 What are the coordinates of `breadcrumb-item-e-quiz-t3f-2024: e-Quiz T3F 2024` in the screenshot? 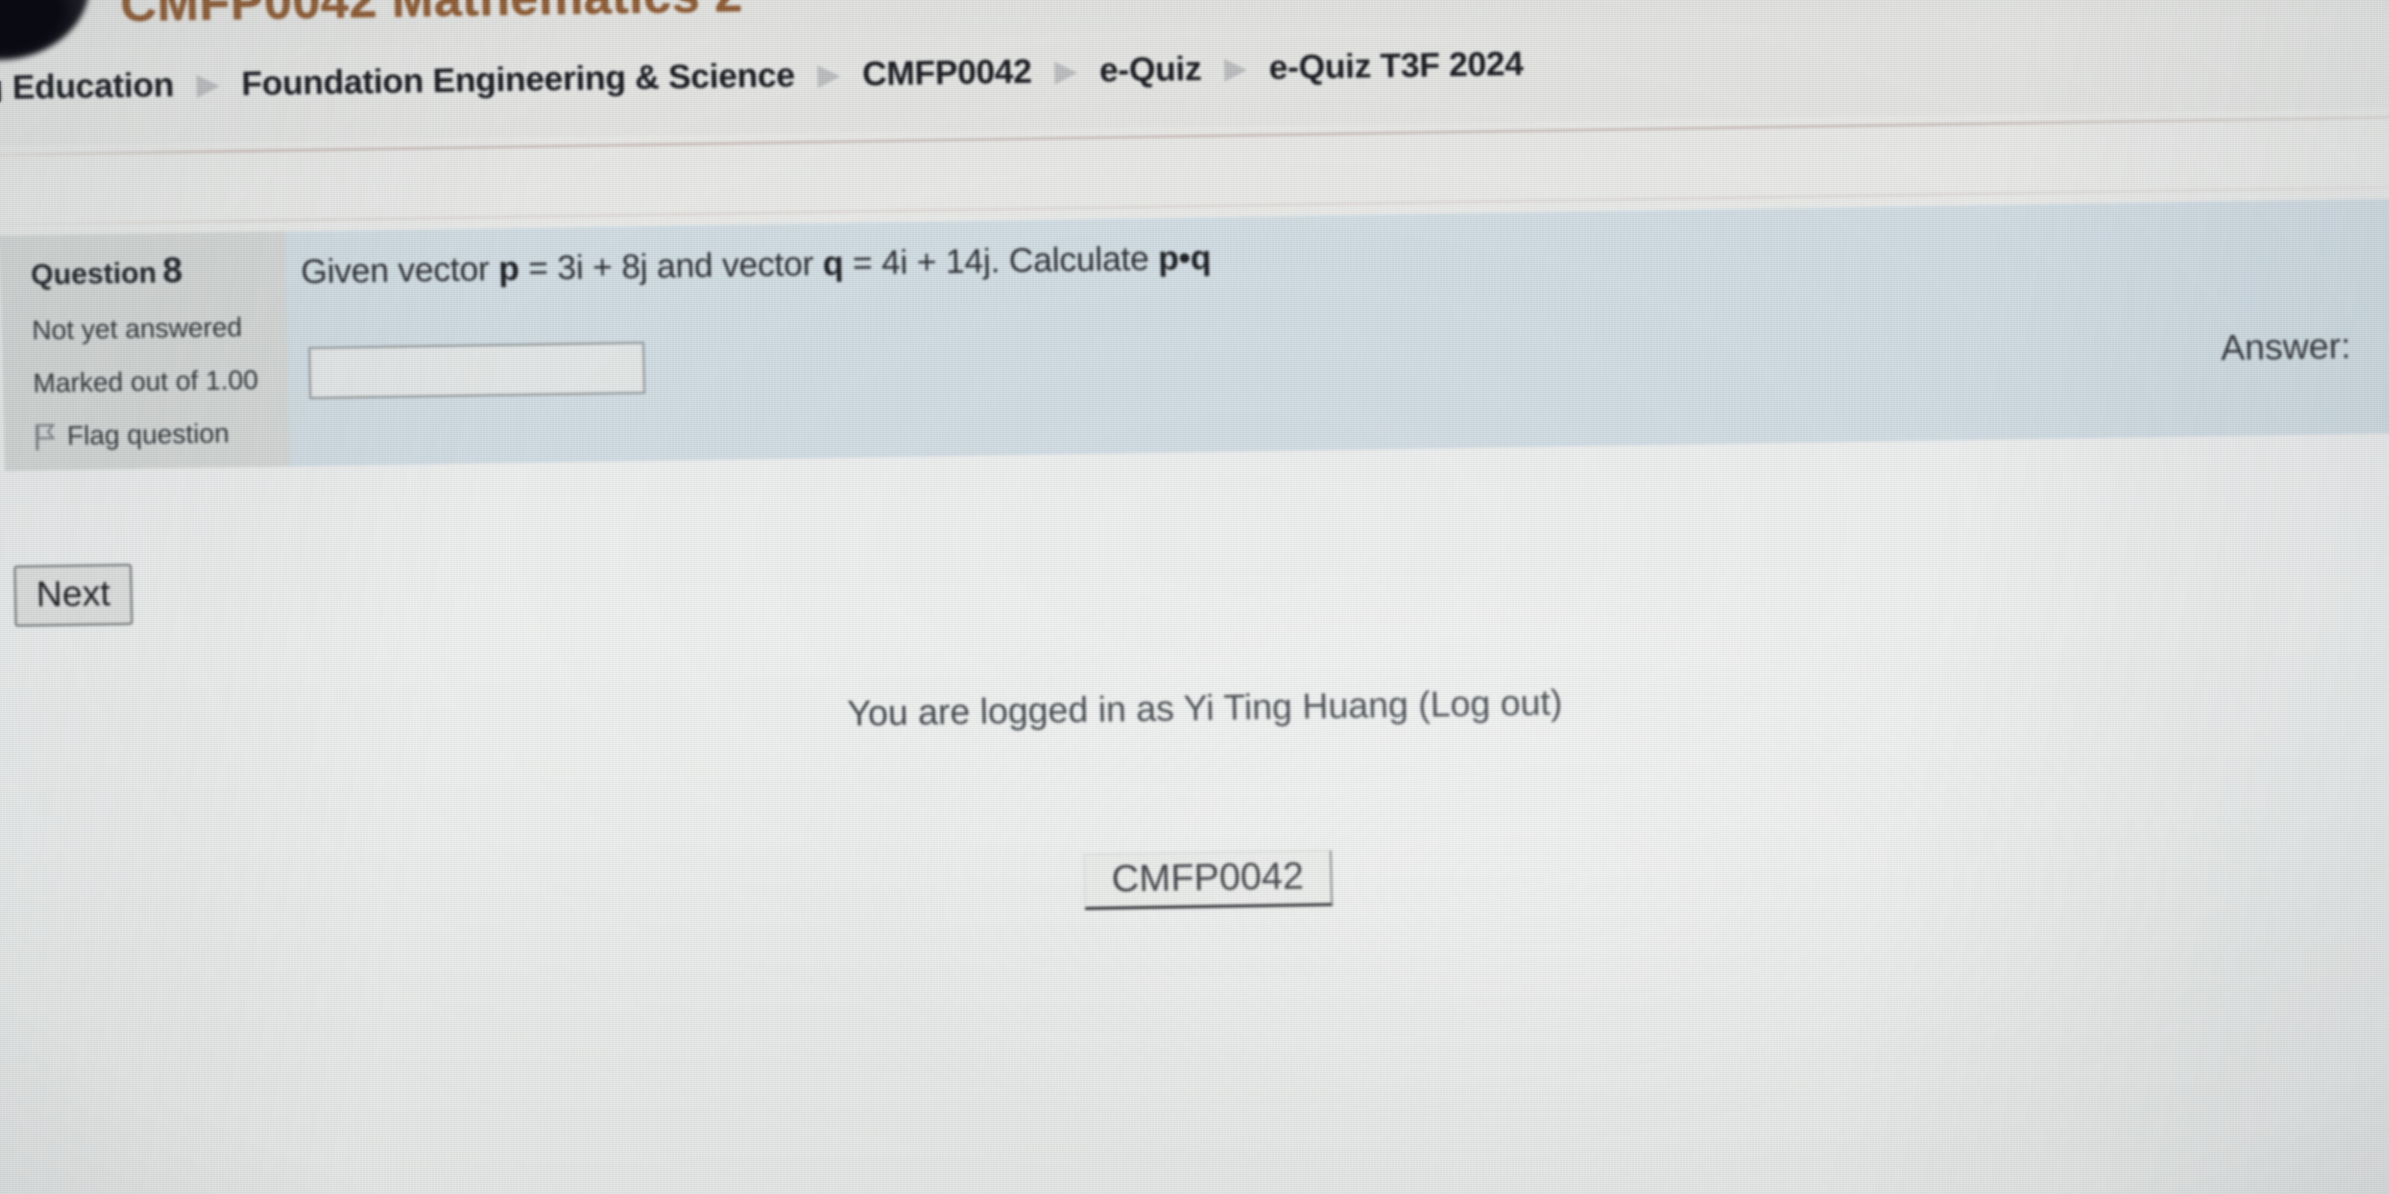 It's located at (1396, 66).